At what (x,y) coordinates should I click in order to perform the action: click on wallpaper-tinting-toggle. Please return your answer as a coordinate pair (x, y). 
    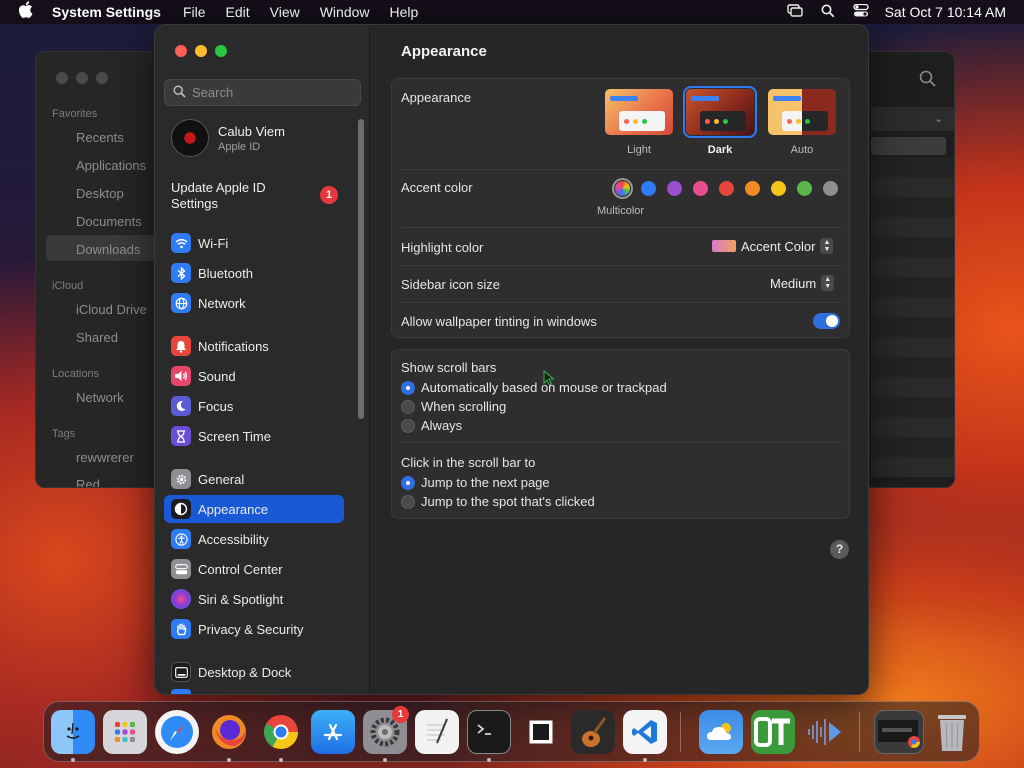
    Looking at the image, I should click on (826, 321).